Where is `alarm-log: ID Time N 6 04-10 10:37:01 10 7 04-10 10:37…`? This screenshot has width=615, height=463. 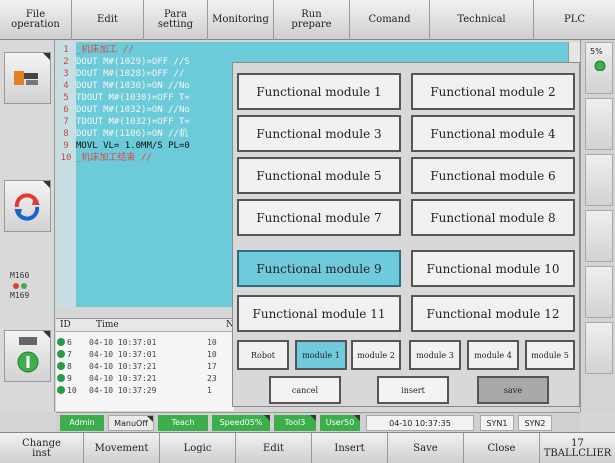
alarm-log: ID Time N 6 04-10 10:37:01 10 7 04-10 10:37… is located at coordinates (145, 364).